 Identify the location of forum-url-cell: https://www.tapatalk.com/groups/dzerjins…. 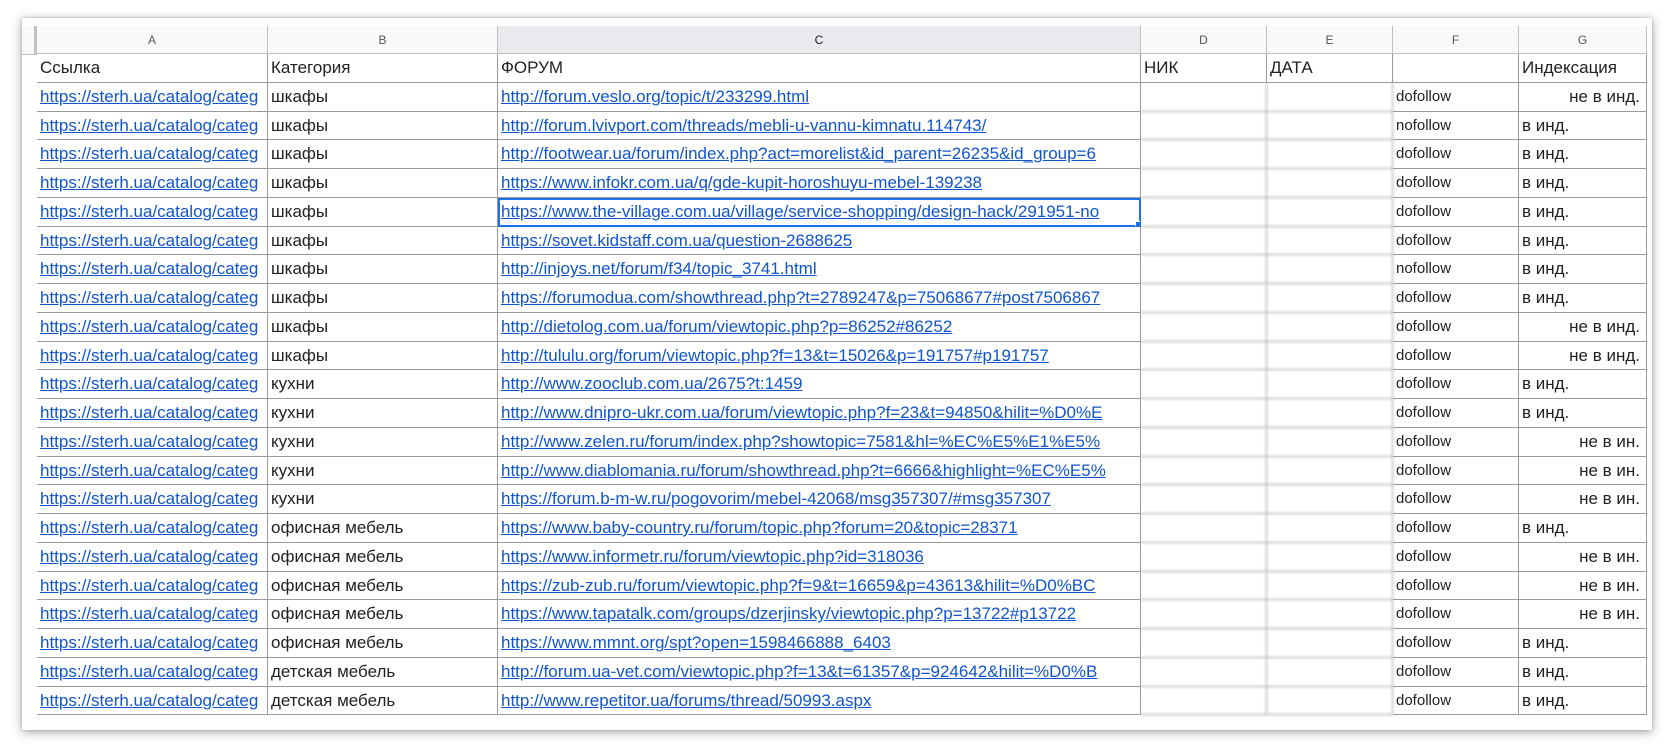
(819, 614).